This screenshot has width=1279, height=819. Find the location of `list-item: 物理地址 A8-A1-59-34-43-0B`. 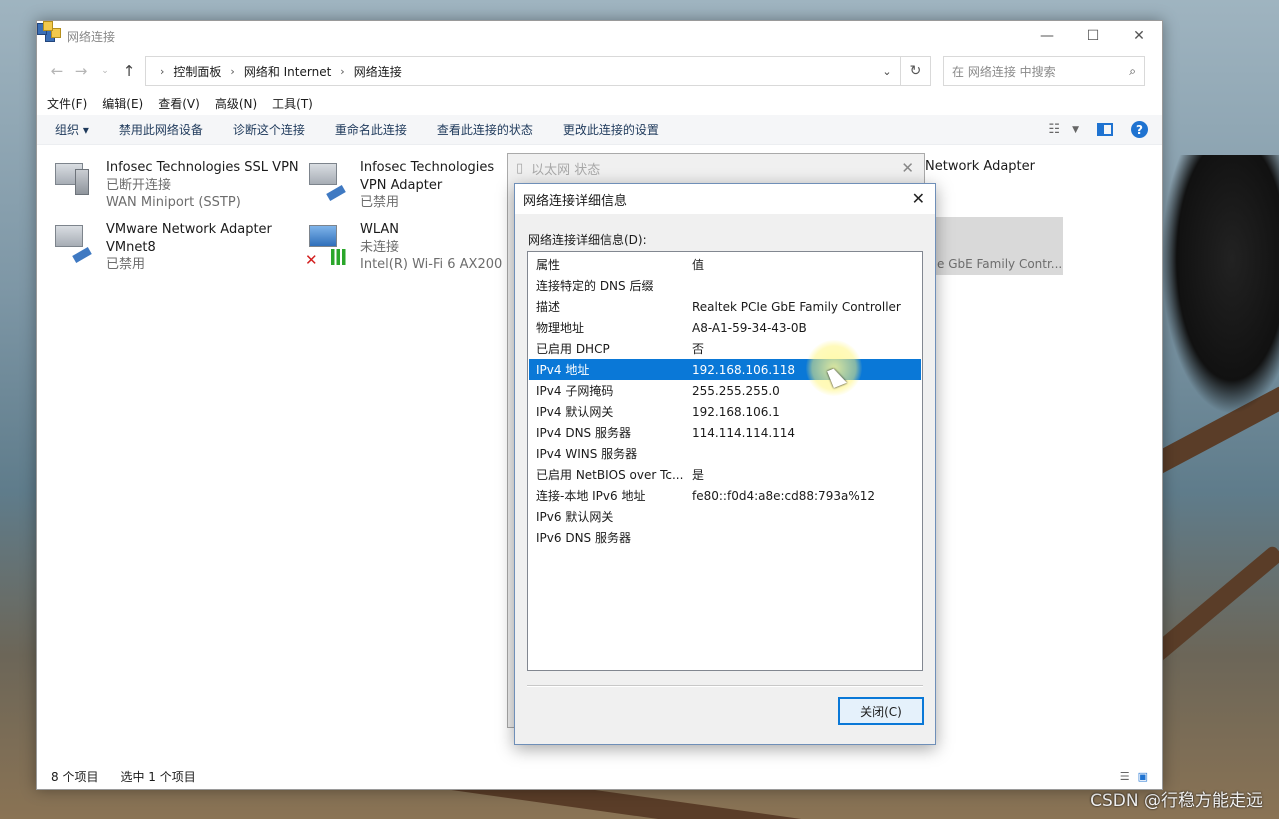

list-item: 物理地址 A8-A1-59-34-43-0B is located at coordinates (725, 327).